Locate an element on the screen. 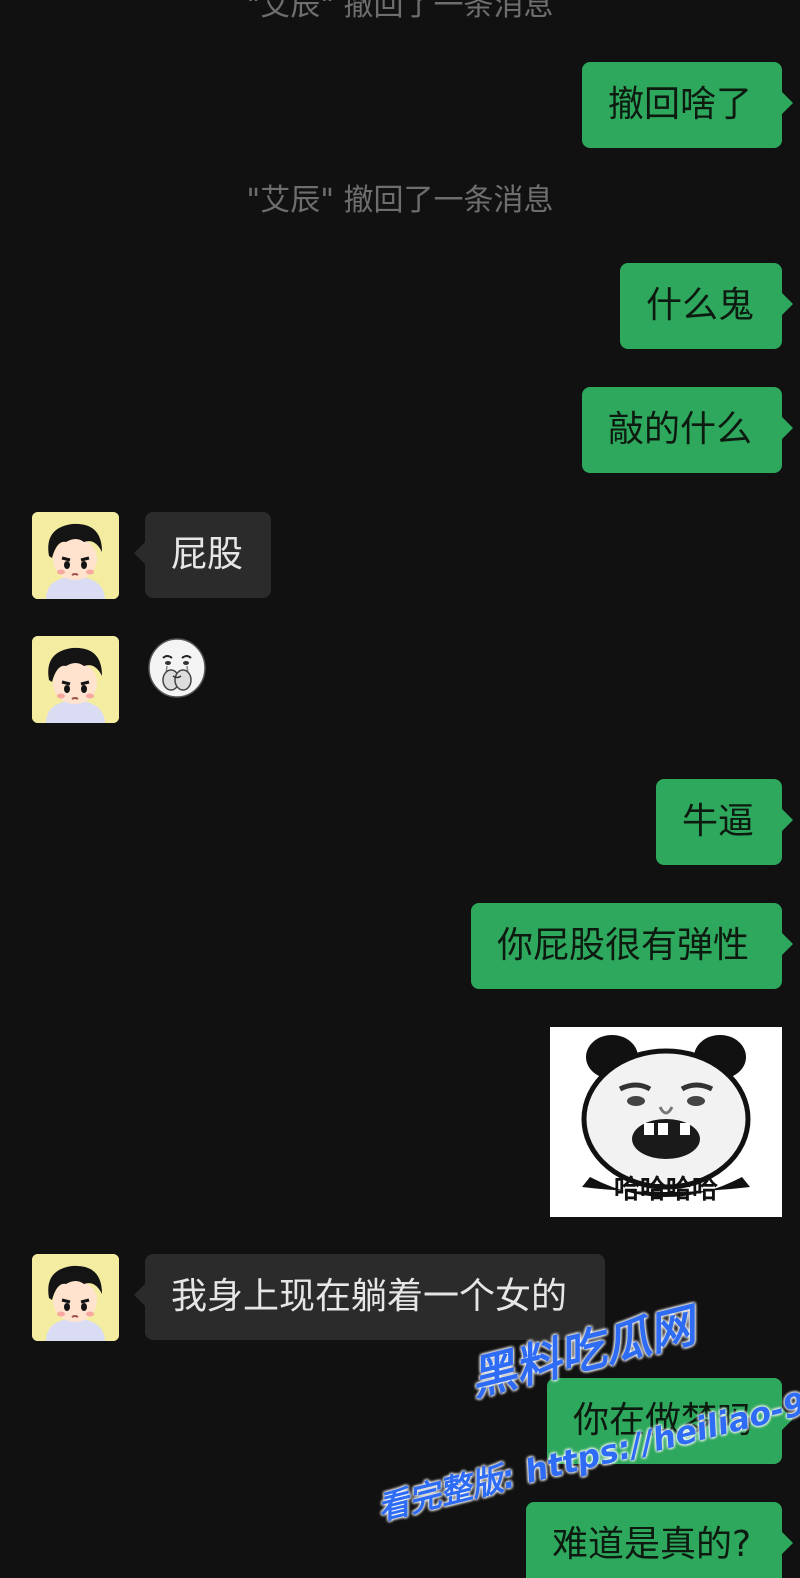 This screenshot has width=800, height=1578. message-bubble-outgoing: 你屁股很有弹性 is located at coordinates (632, 946).